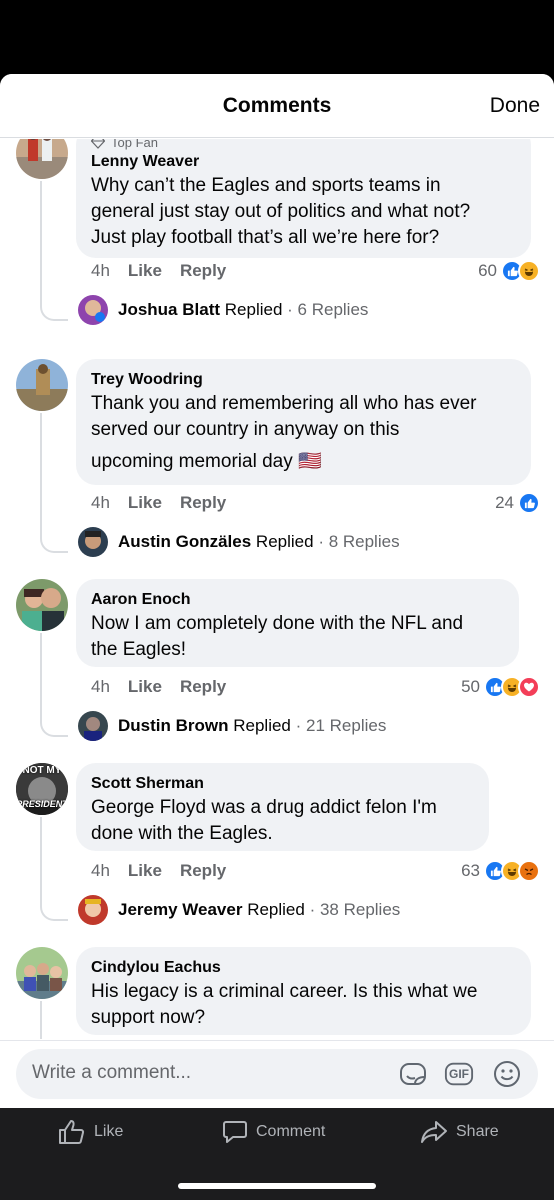 This screenshot has height=1200, width=554. What do you see at coordinates (277, 1186) in the screenshot?
I see `home-indicator` at bounding box center [277, 1186].